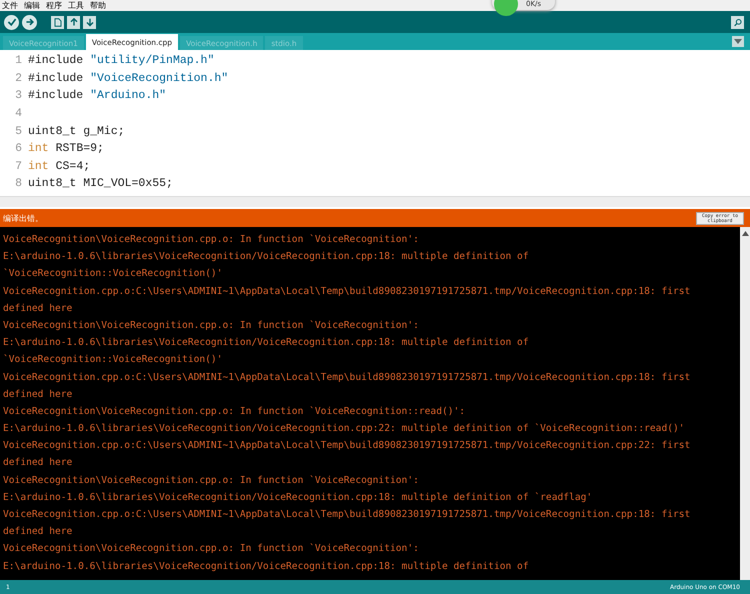  Describe the element at coordinates (18, 95) in the screenshot. I see `line-number: 3` at that location.